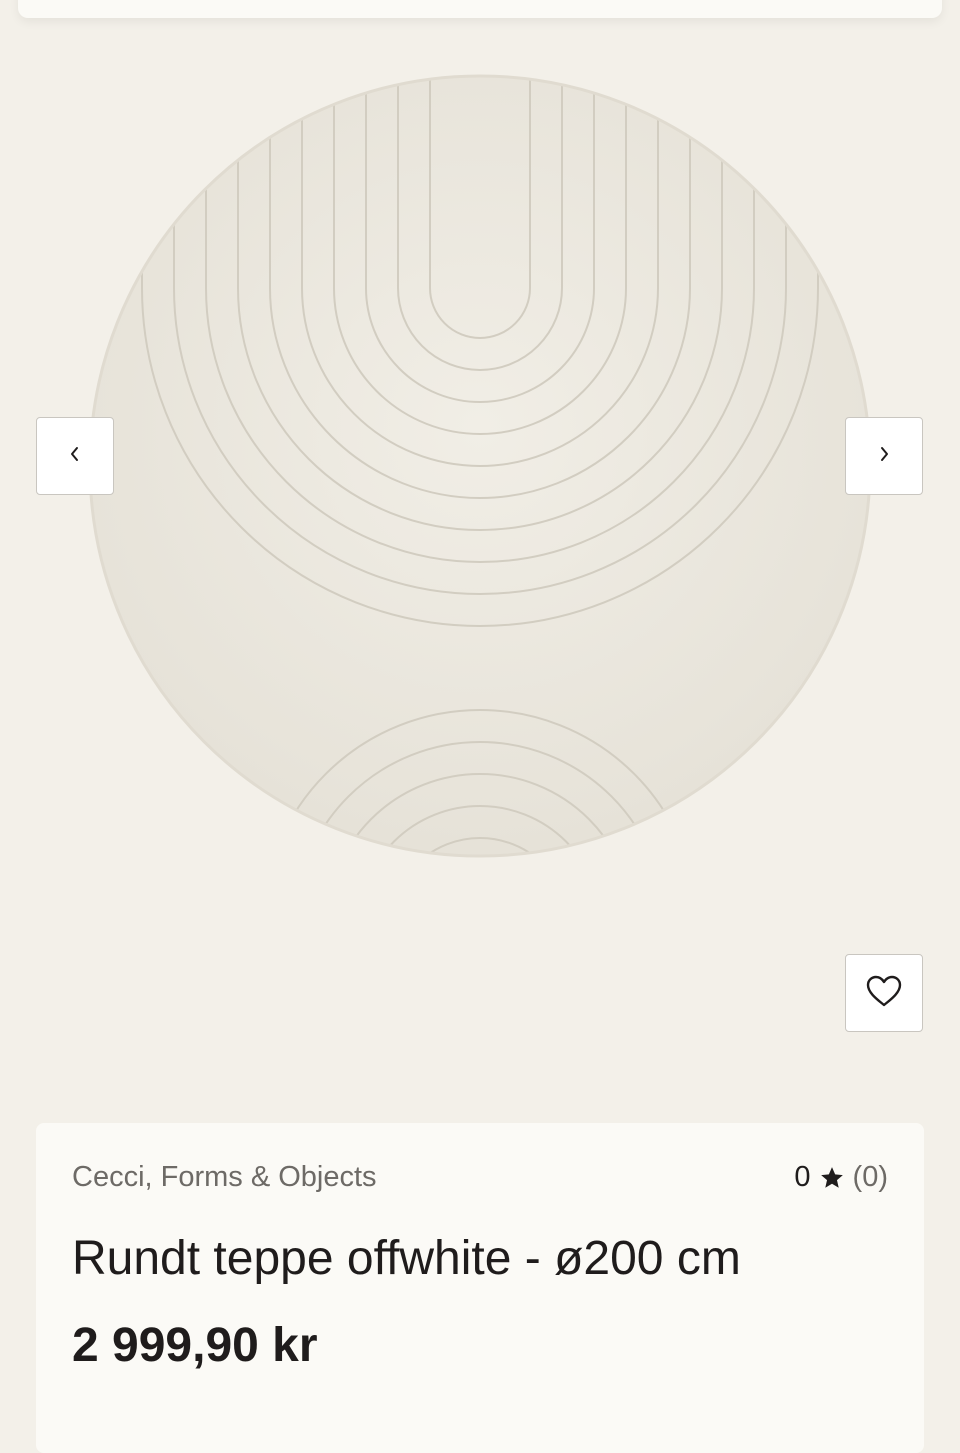  What do you see at coordinates (870, 1177) in the screenshot?
I see `rating-count: (0)` at bounding box center [870, 1177].